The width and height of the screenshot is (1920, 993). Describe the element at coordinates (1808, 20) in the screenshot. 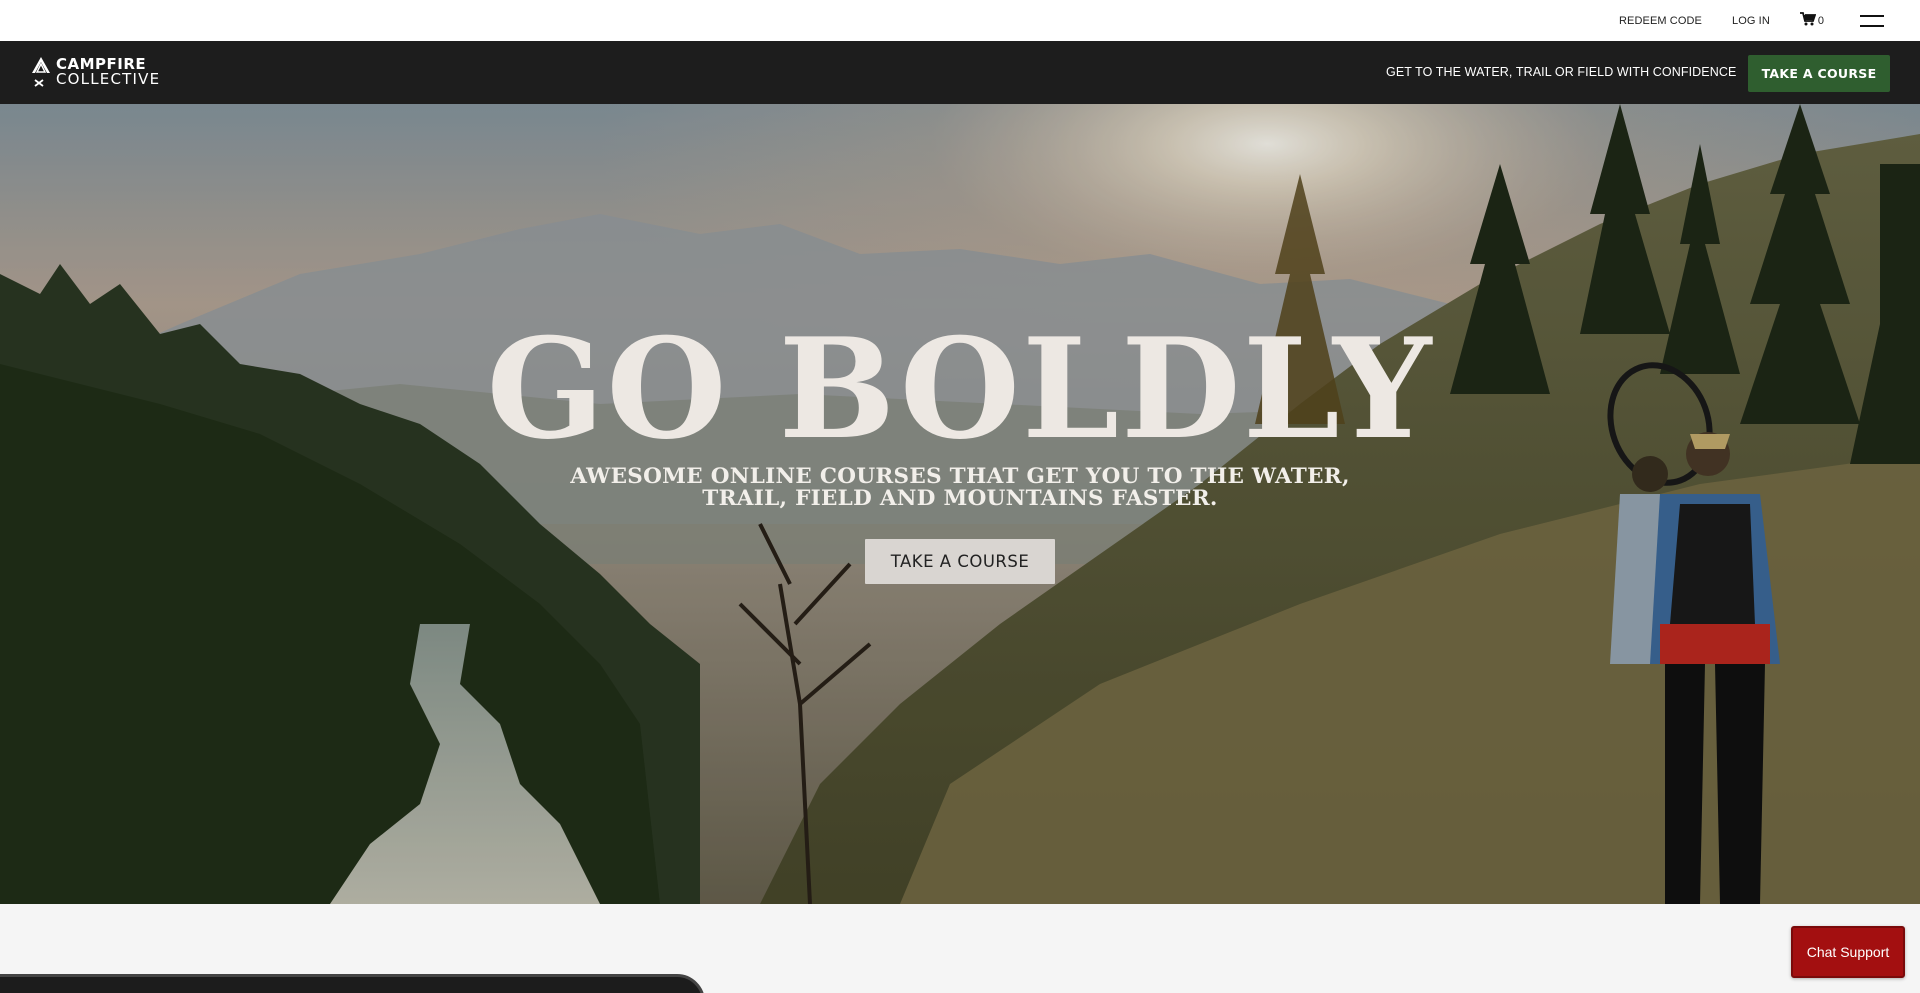

I see `cart-icon` at that location.